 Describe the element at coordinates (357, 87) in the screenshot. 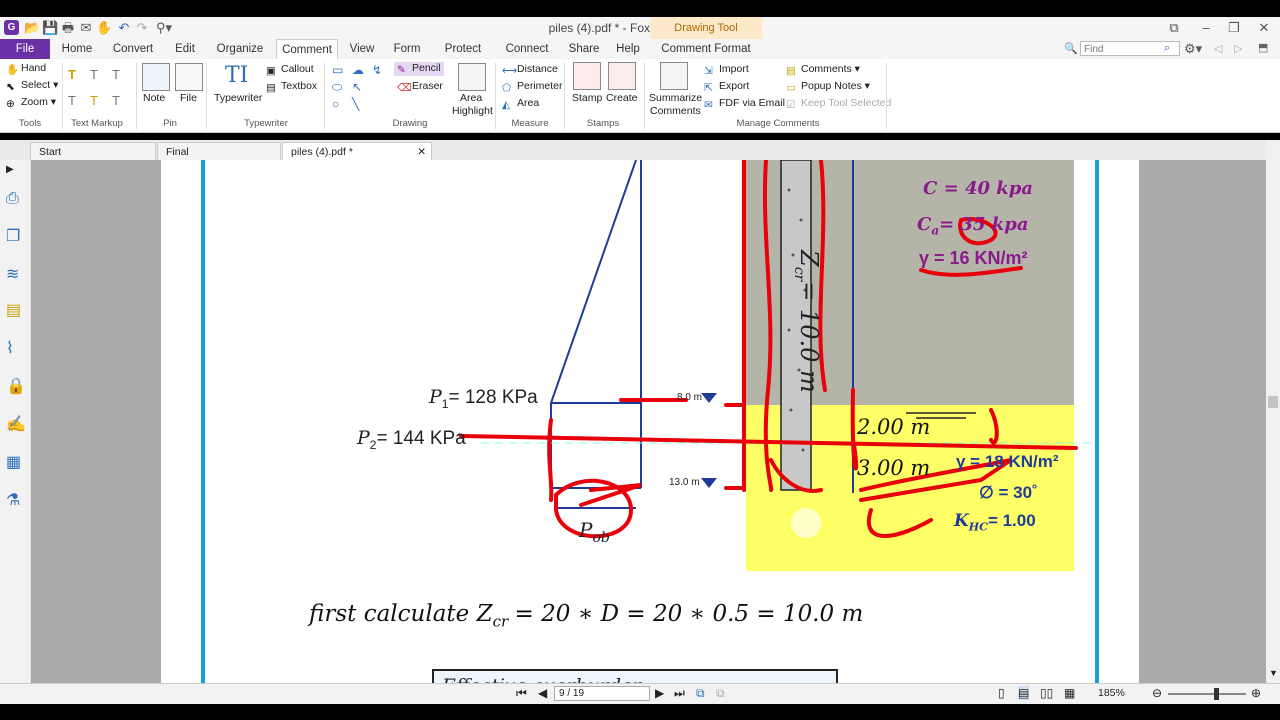

I see `arrow-icon: ↖` at that location.